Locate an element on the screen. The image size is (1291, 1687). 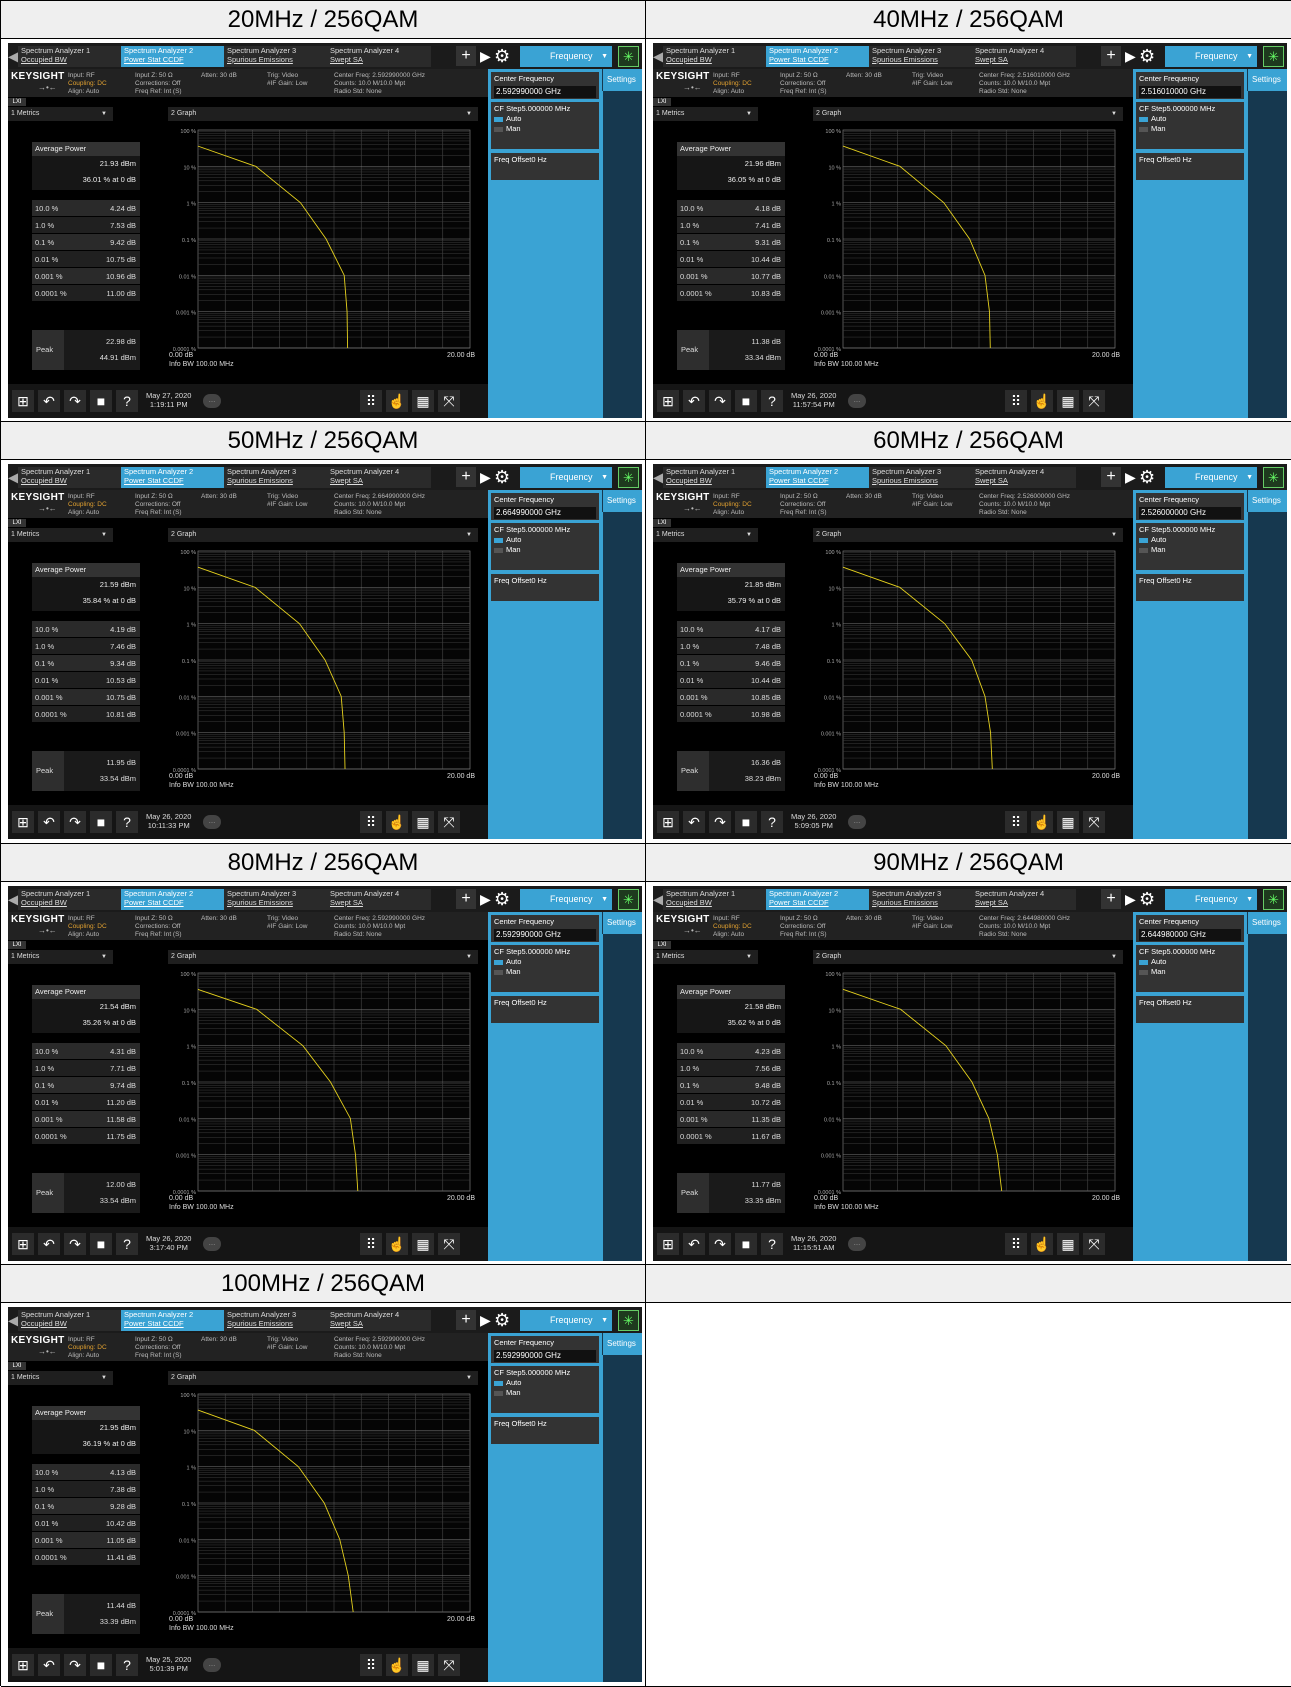
center-frequency-softkey: Center Frequency 2.592990000 GHz is located at coordinates (545, 85).